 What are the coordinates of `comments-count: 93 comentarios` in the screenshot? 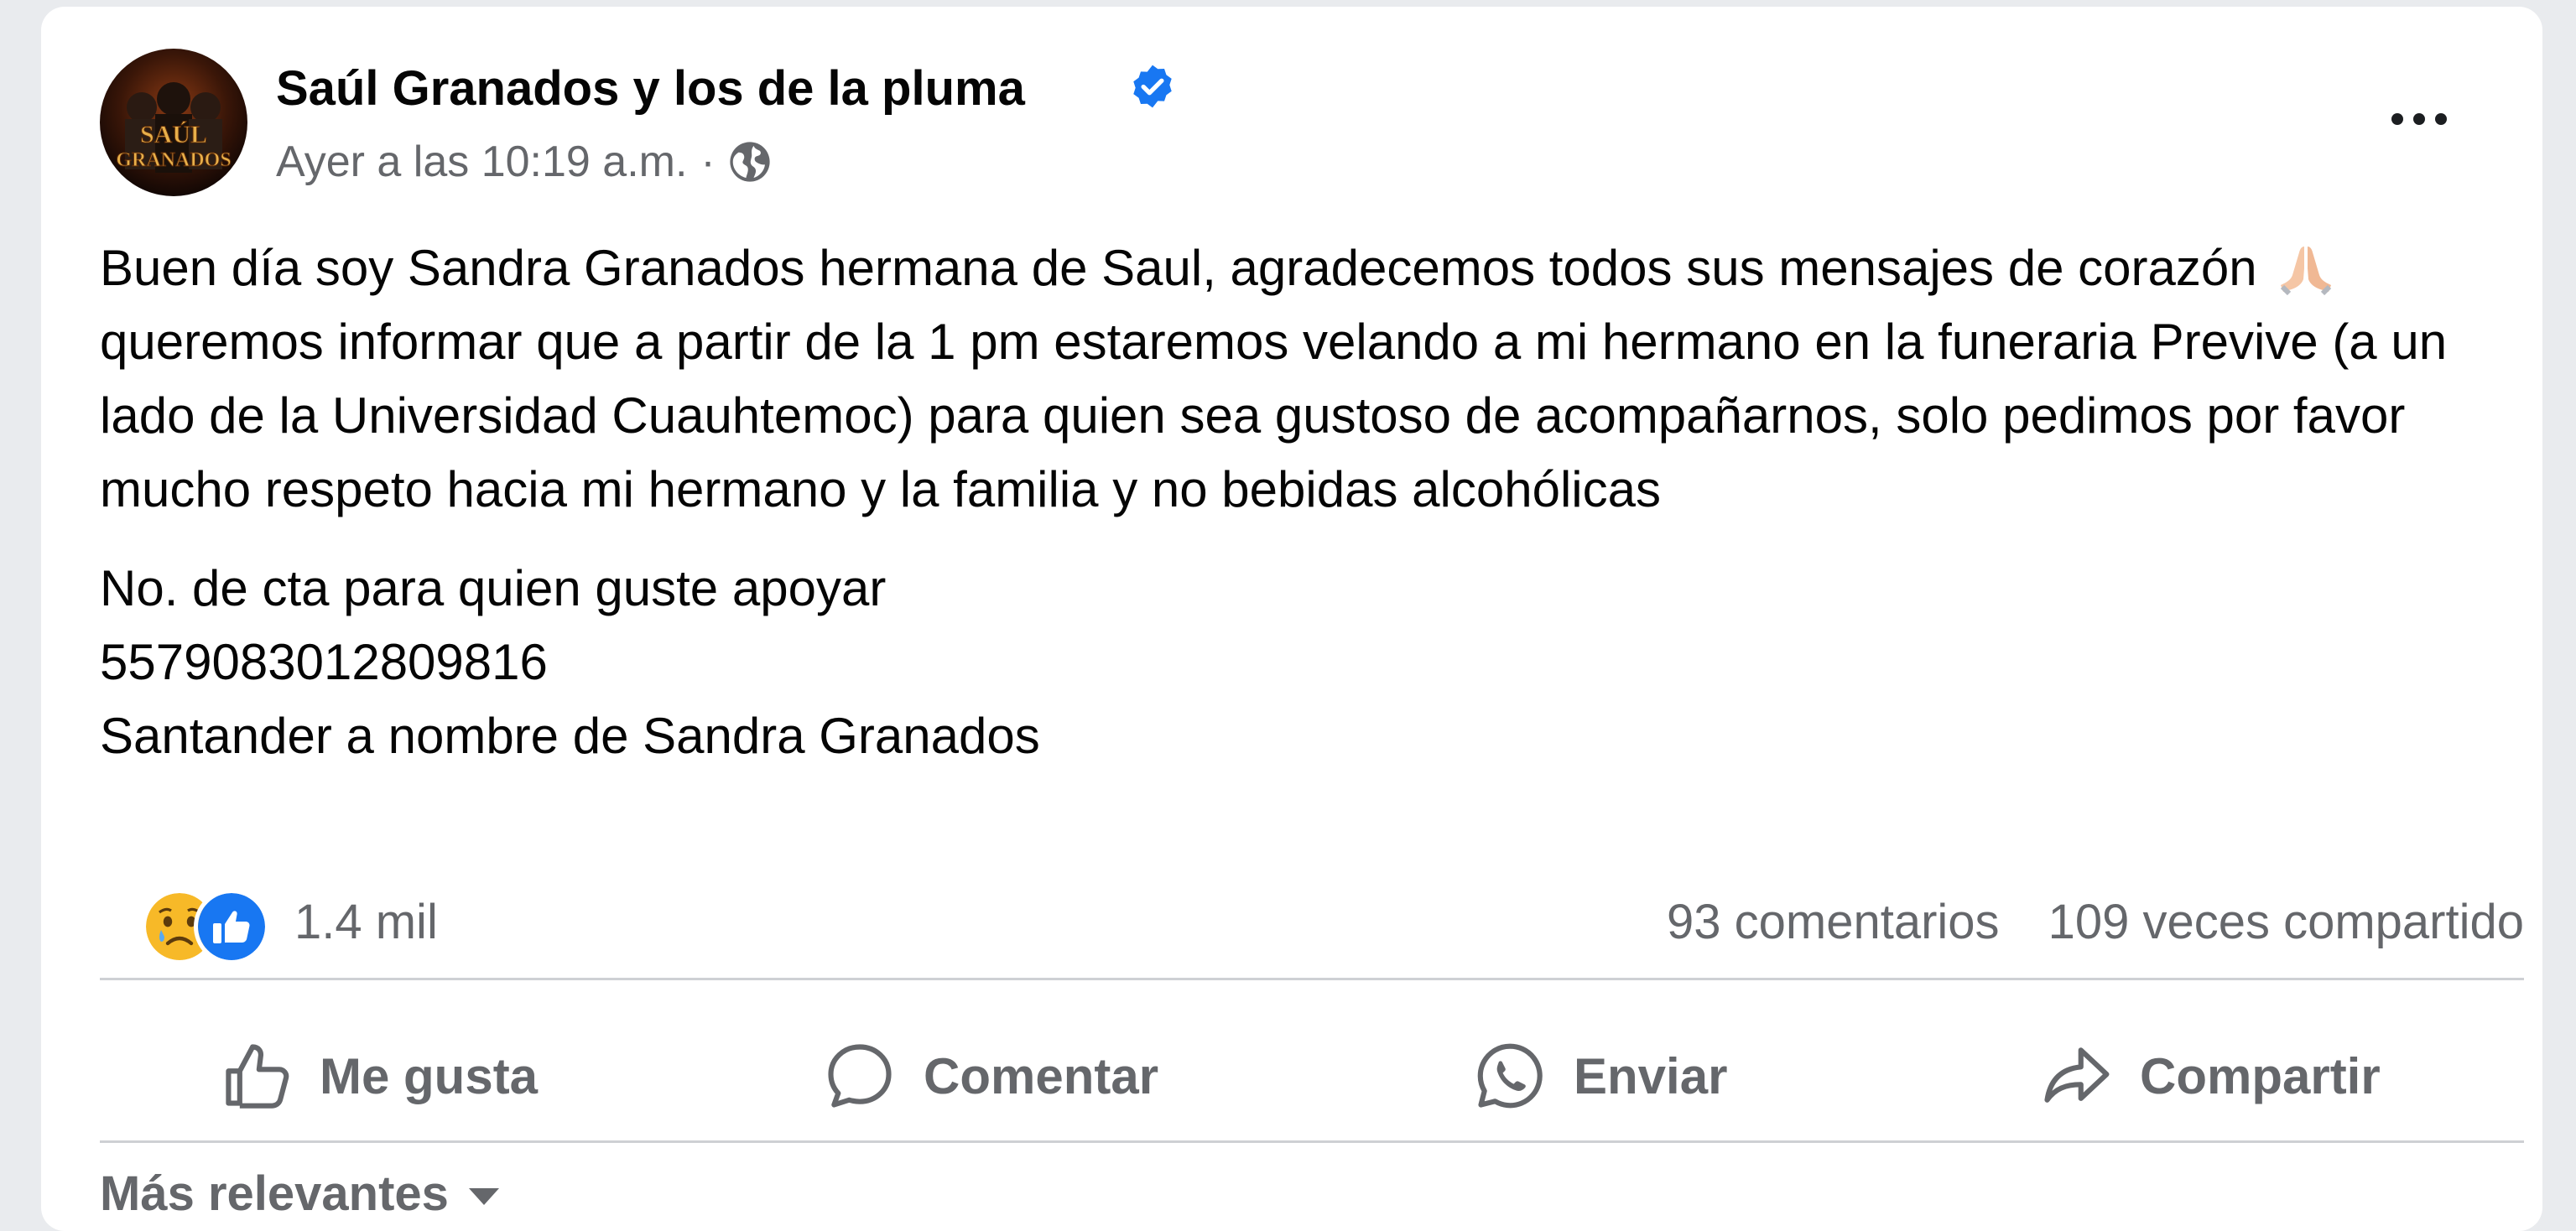 It's located at (1833, 922).